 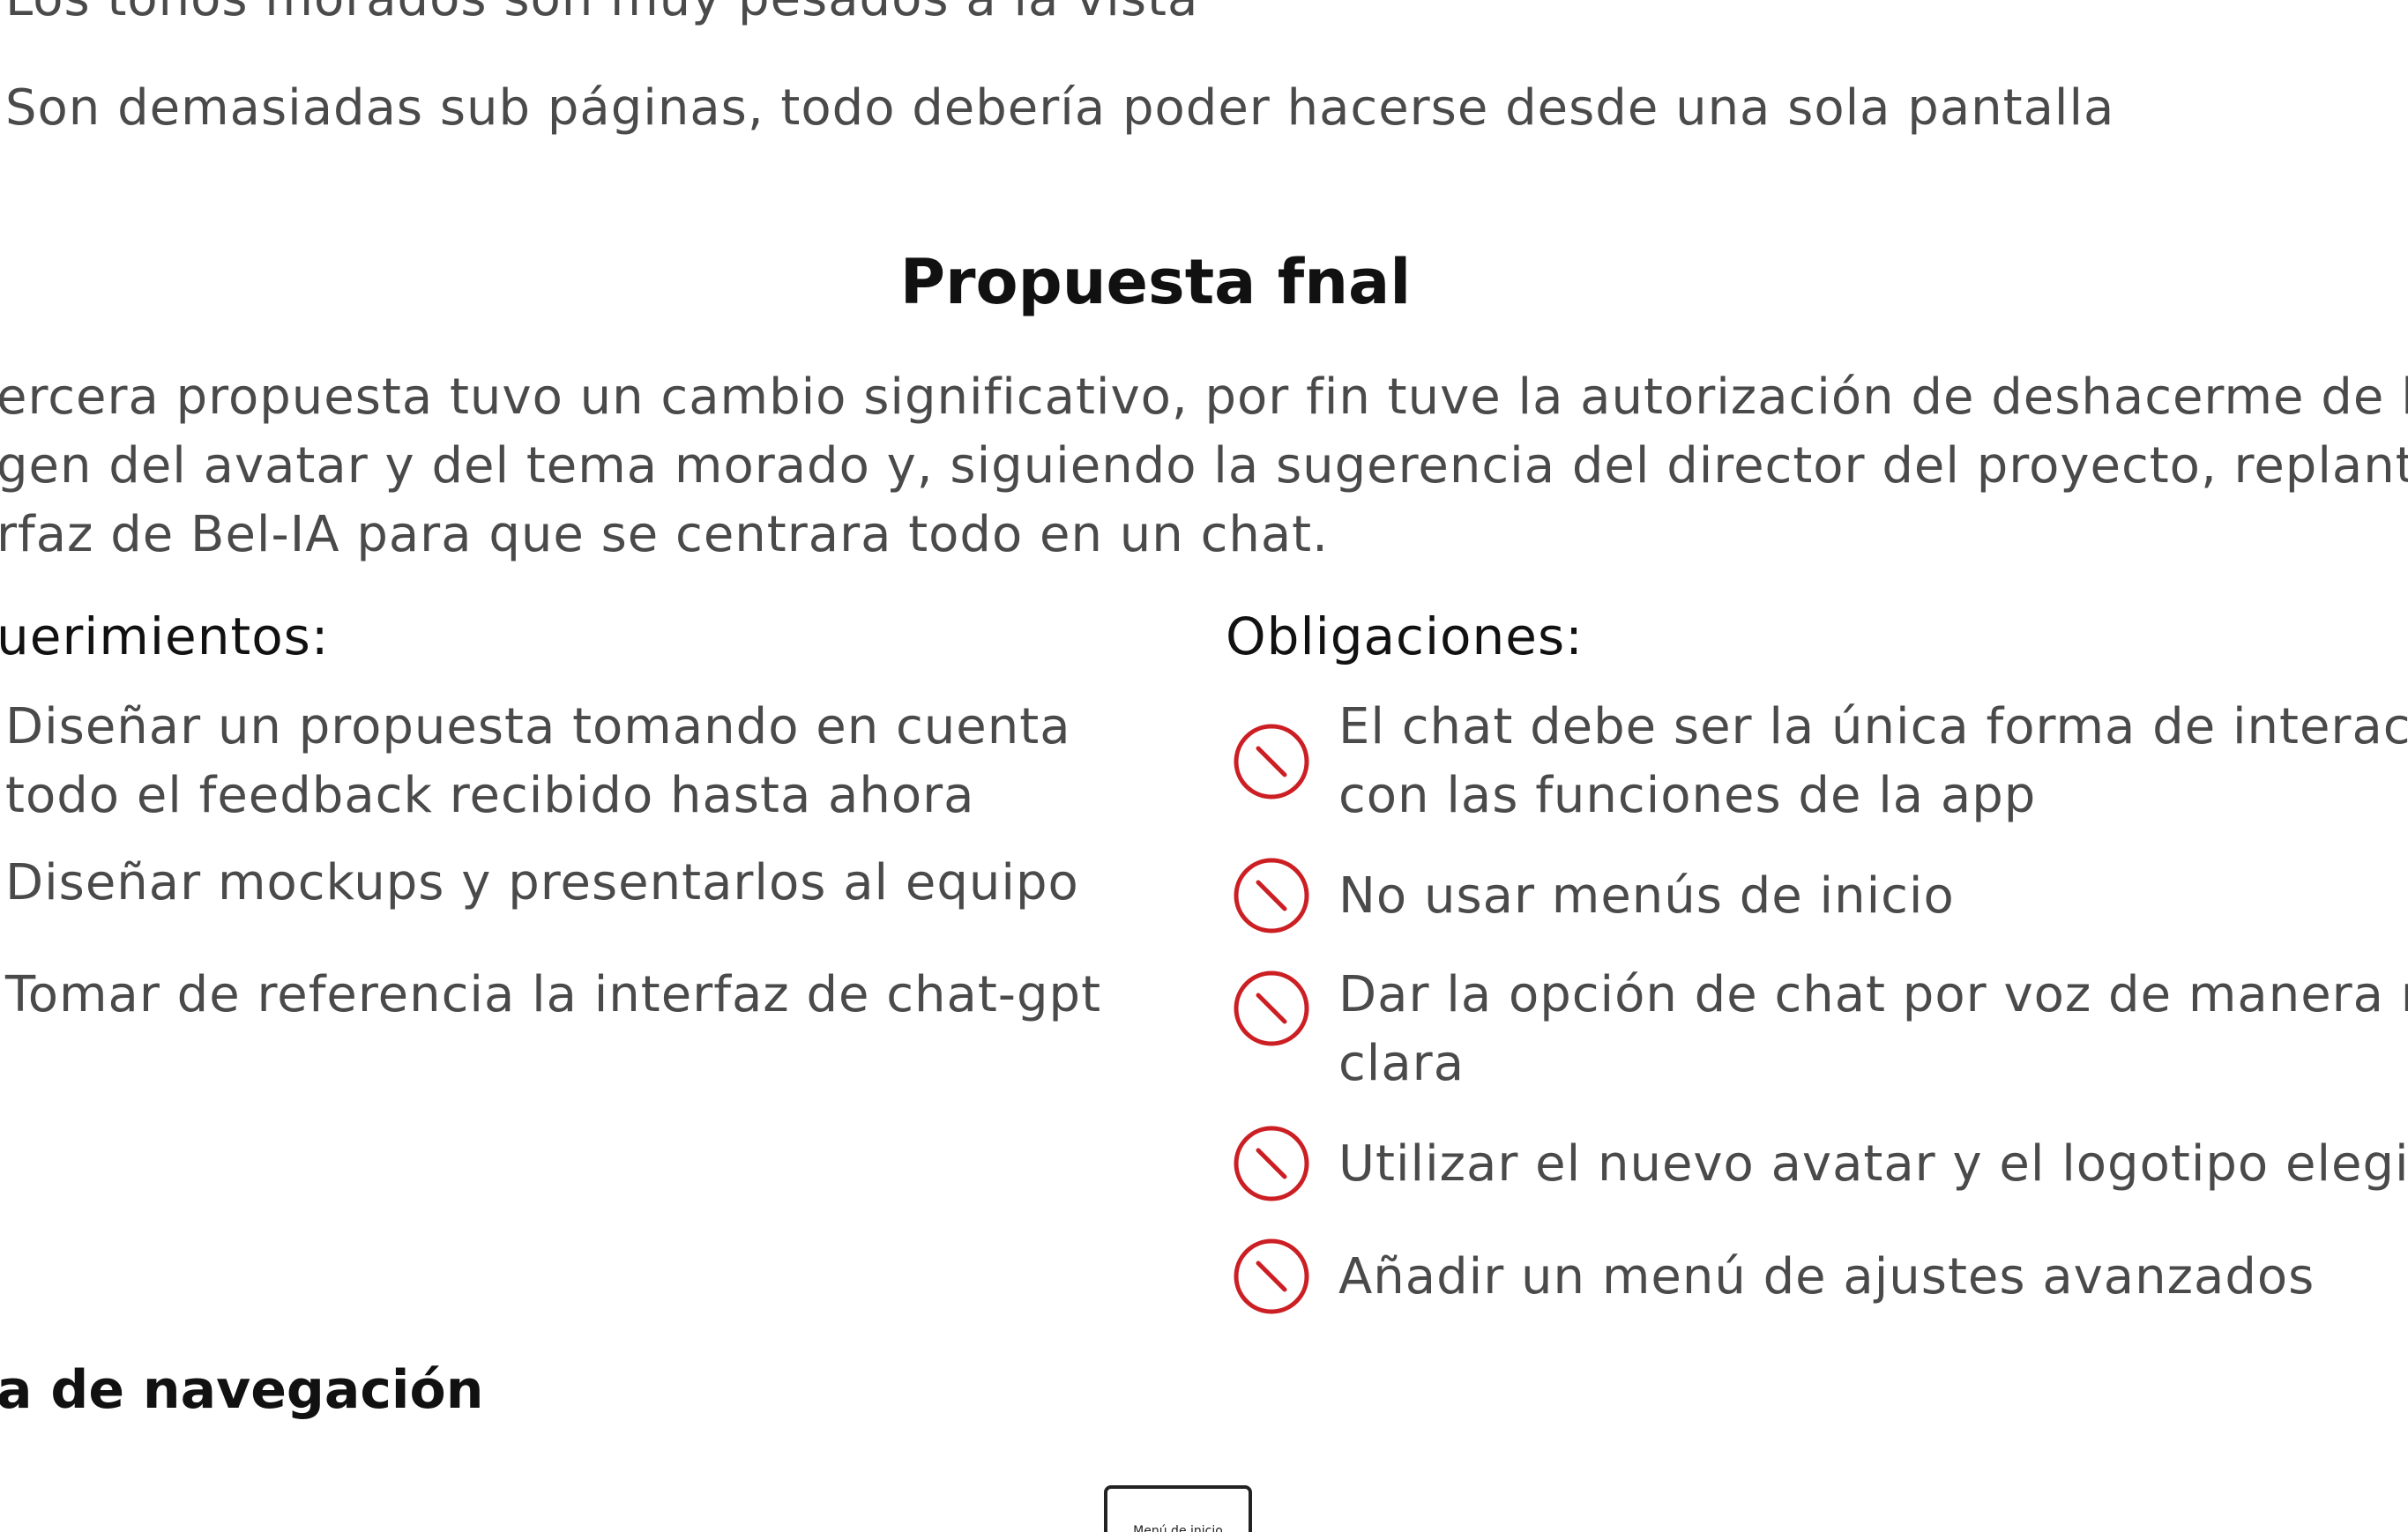 What do you see at coordinates (542, 882) in the screenshot?
I see `requirement-item-2: Diseñar mockups y presentarlos al equipo` at bounding box center [542, 882].